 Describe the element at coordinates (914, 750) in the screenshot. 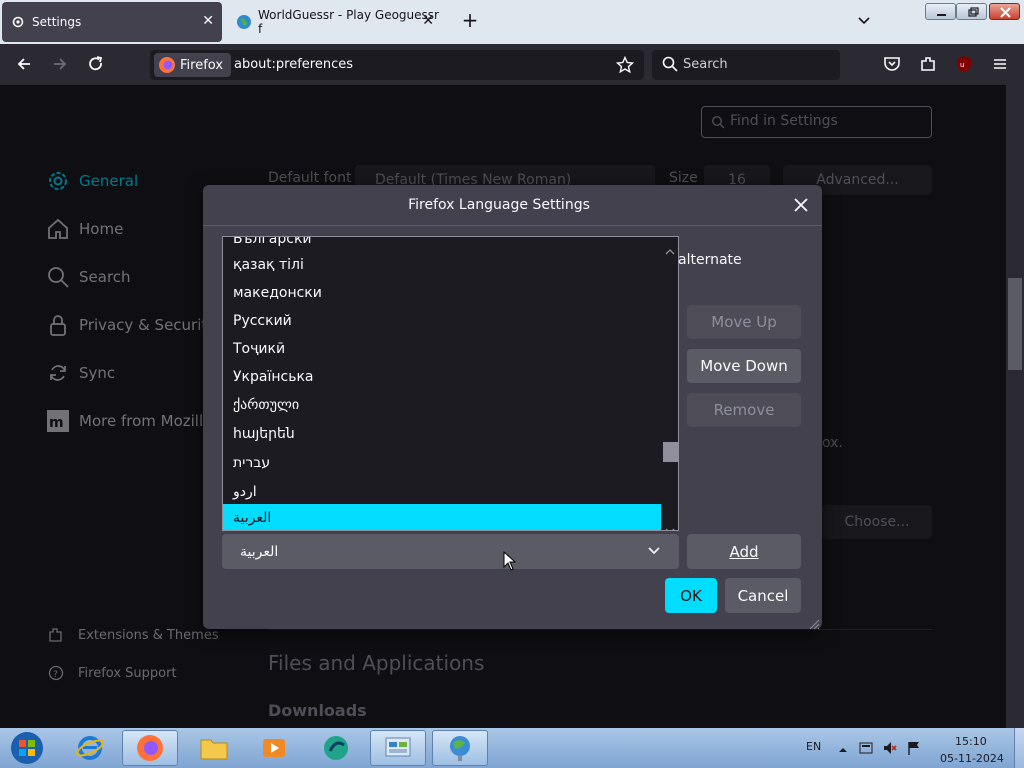

I see `flag-icon` at that location.